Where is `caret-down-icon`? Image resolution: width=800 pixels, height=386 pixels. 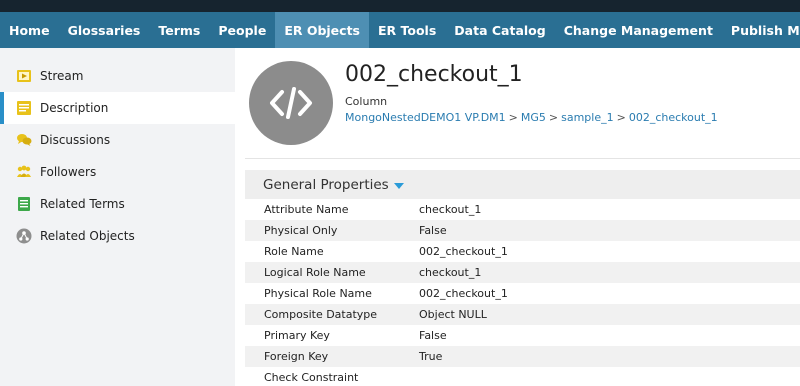 caret-down-icon is located at coordinates (398, 185).